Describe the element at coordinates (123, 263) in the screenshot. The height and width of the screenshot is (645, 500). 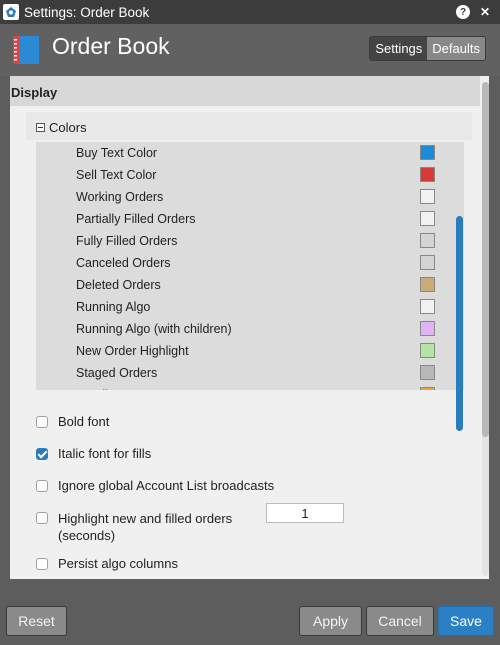
I see `color-row-label: Canceled Orders` at that location.